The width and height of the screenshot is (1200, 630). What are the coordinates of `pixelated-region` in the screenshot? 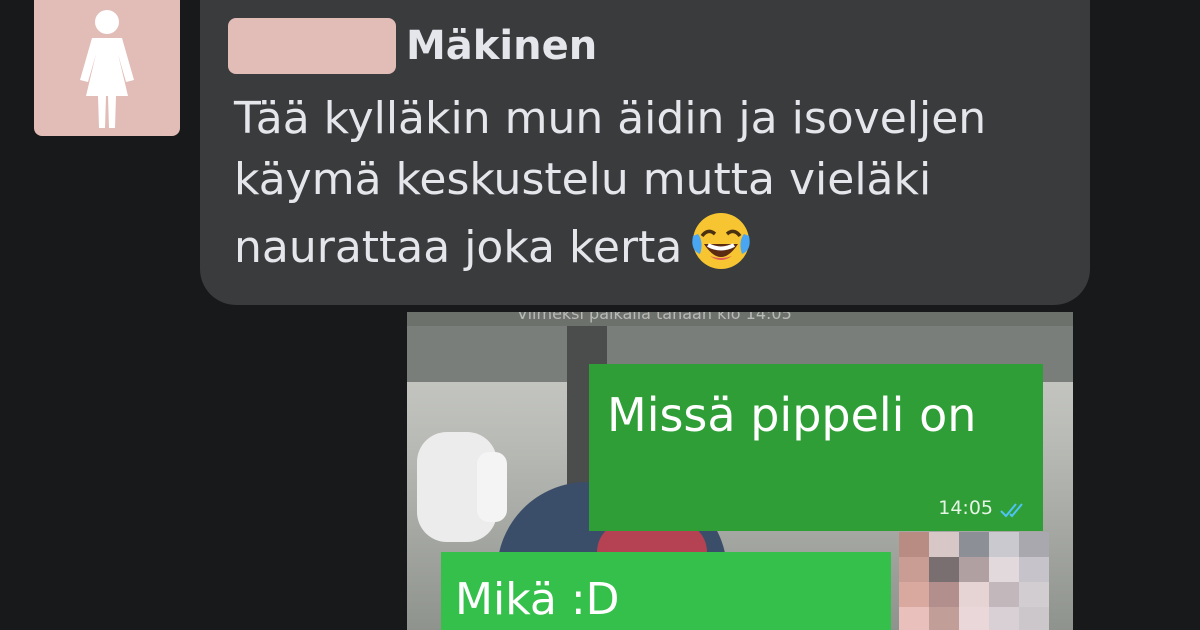 It's located at (974, 581).